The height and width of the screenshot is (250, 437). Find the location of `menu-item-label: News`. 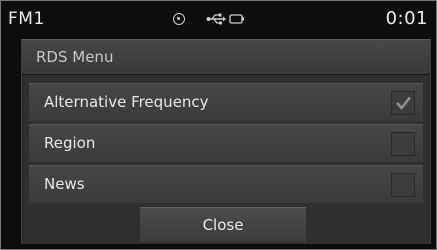

menu-item-label: News is located at coordinates (64, 184).